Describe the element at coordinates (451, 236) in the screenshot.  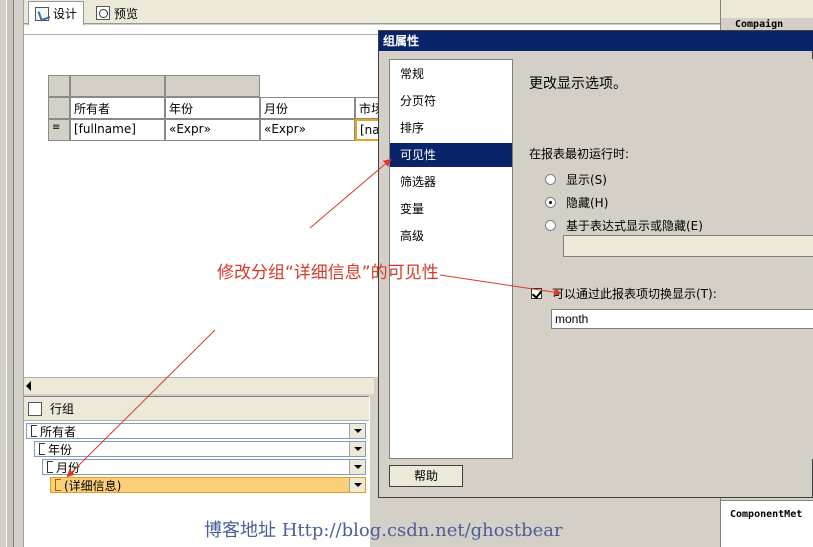
I see `nav-item-advanced: 高级` at that location.